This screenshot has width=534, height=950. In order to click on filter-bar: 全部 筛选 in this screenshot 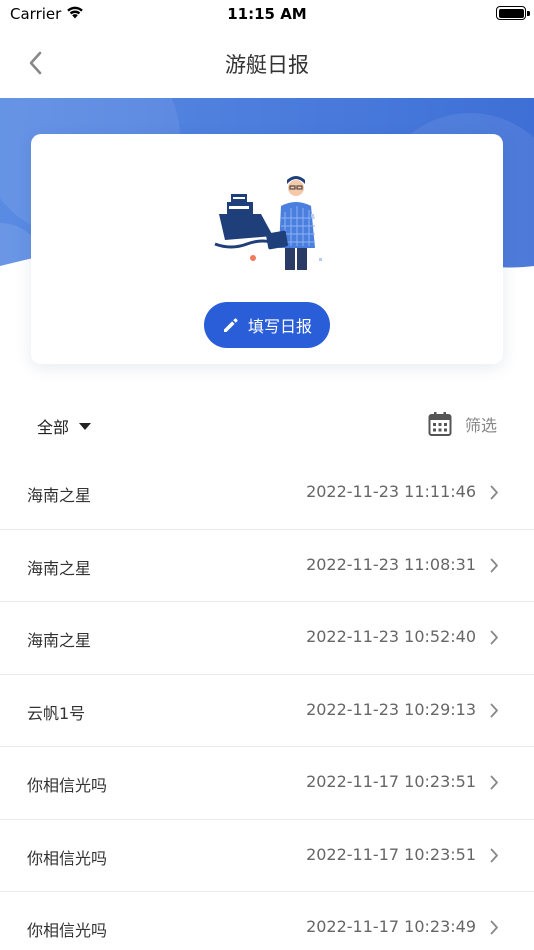, I will do `click(267, 426)`.